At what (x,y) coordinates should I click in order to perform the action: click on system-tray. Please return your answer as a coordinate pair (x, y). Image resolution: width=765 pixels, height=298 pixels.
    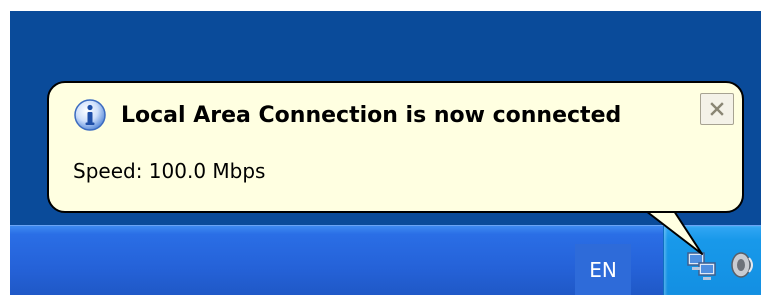
    Looking at the image, I should click on (712, 260).